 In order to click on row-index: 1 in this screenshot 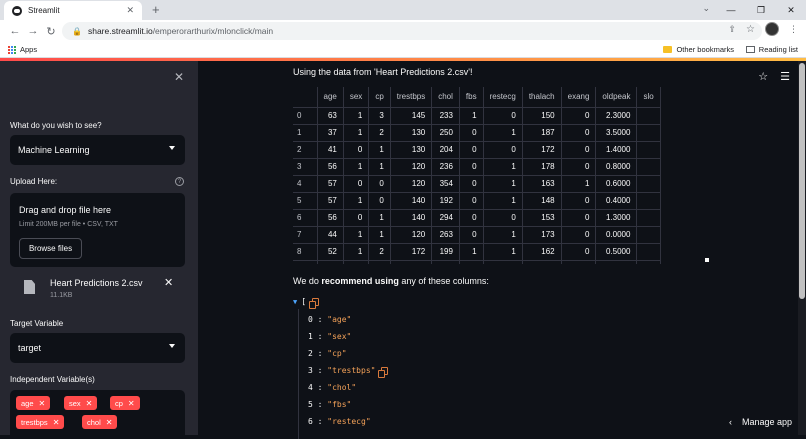, I will do `click(305, 133)`.